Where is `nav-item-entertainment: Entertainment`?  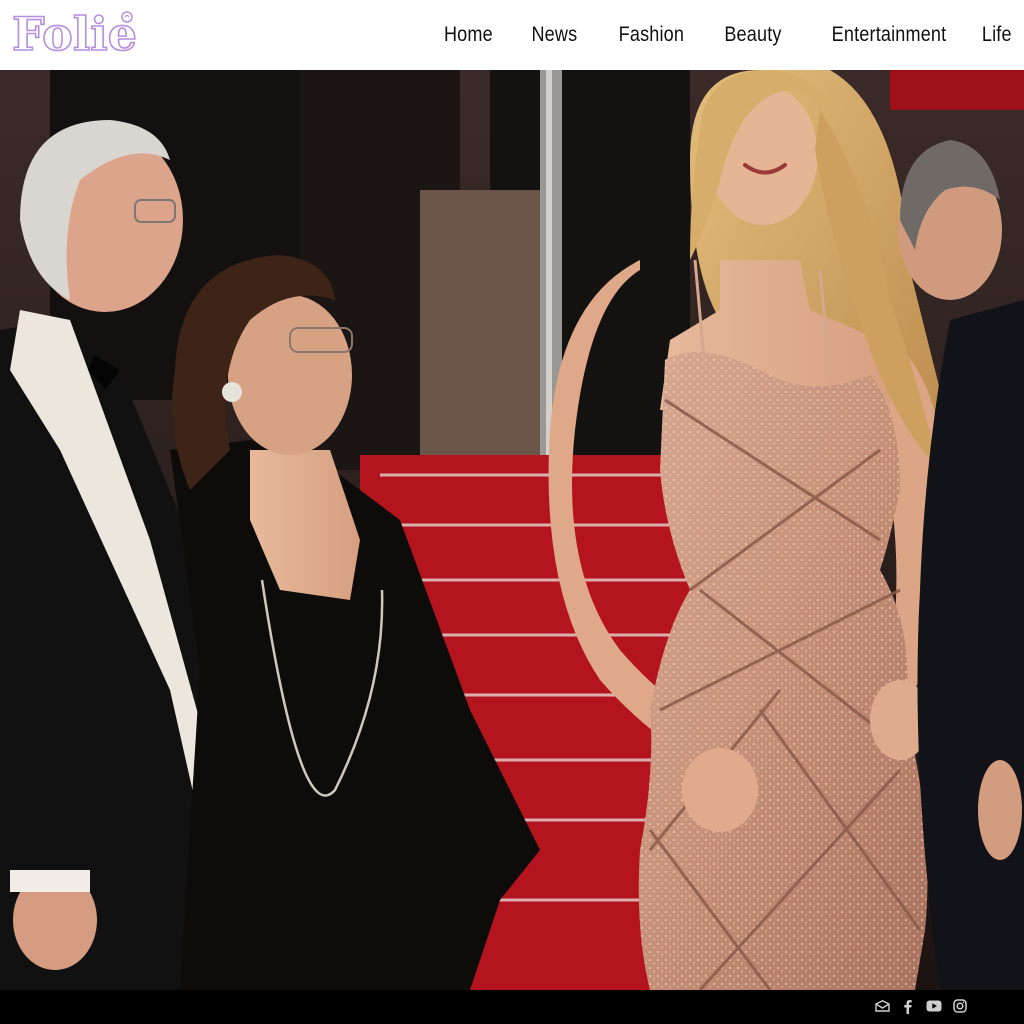 nav-item-entertainment: Entertainment is located at coordinates (889, 35).